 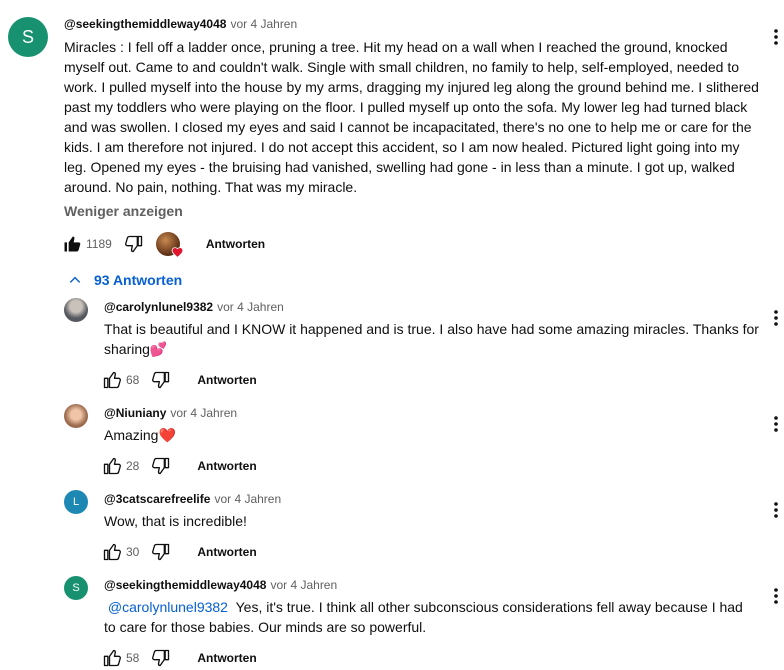 I want to click on avatar: L, so click(x=76, y=502).